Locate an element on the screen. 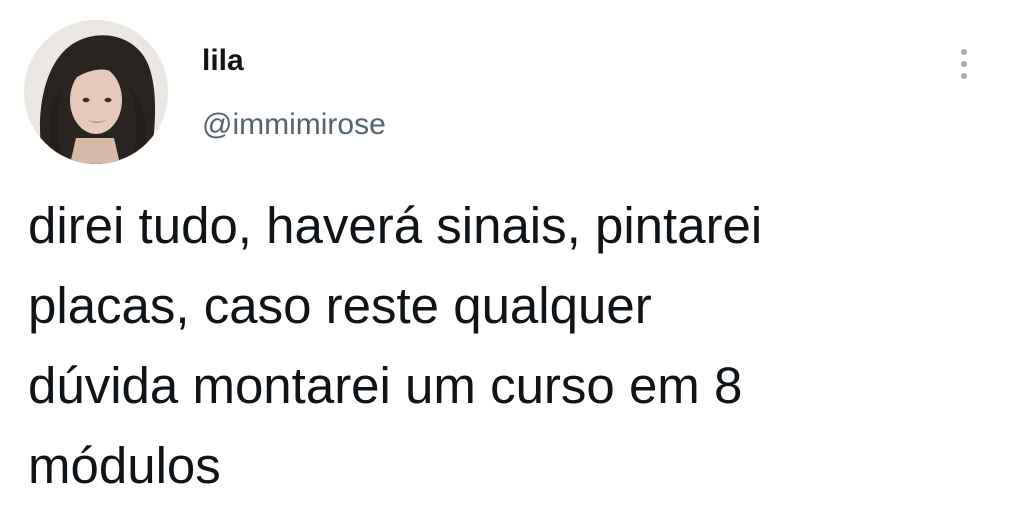  display-name: lila is located at coordinates (223, 61).